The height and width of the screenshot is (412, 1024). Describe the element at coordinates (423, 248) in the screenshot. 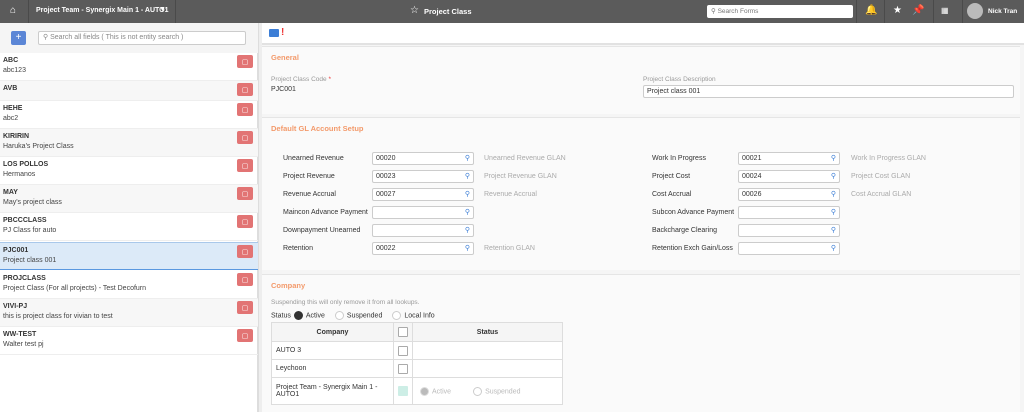

I see `gl-account-input: 00022 ⚲` at that location.